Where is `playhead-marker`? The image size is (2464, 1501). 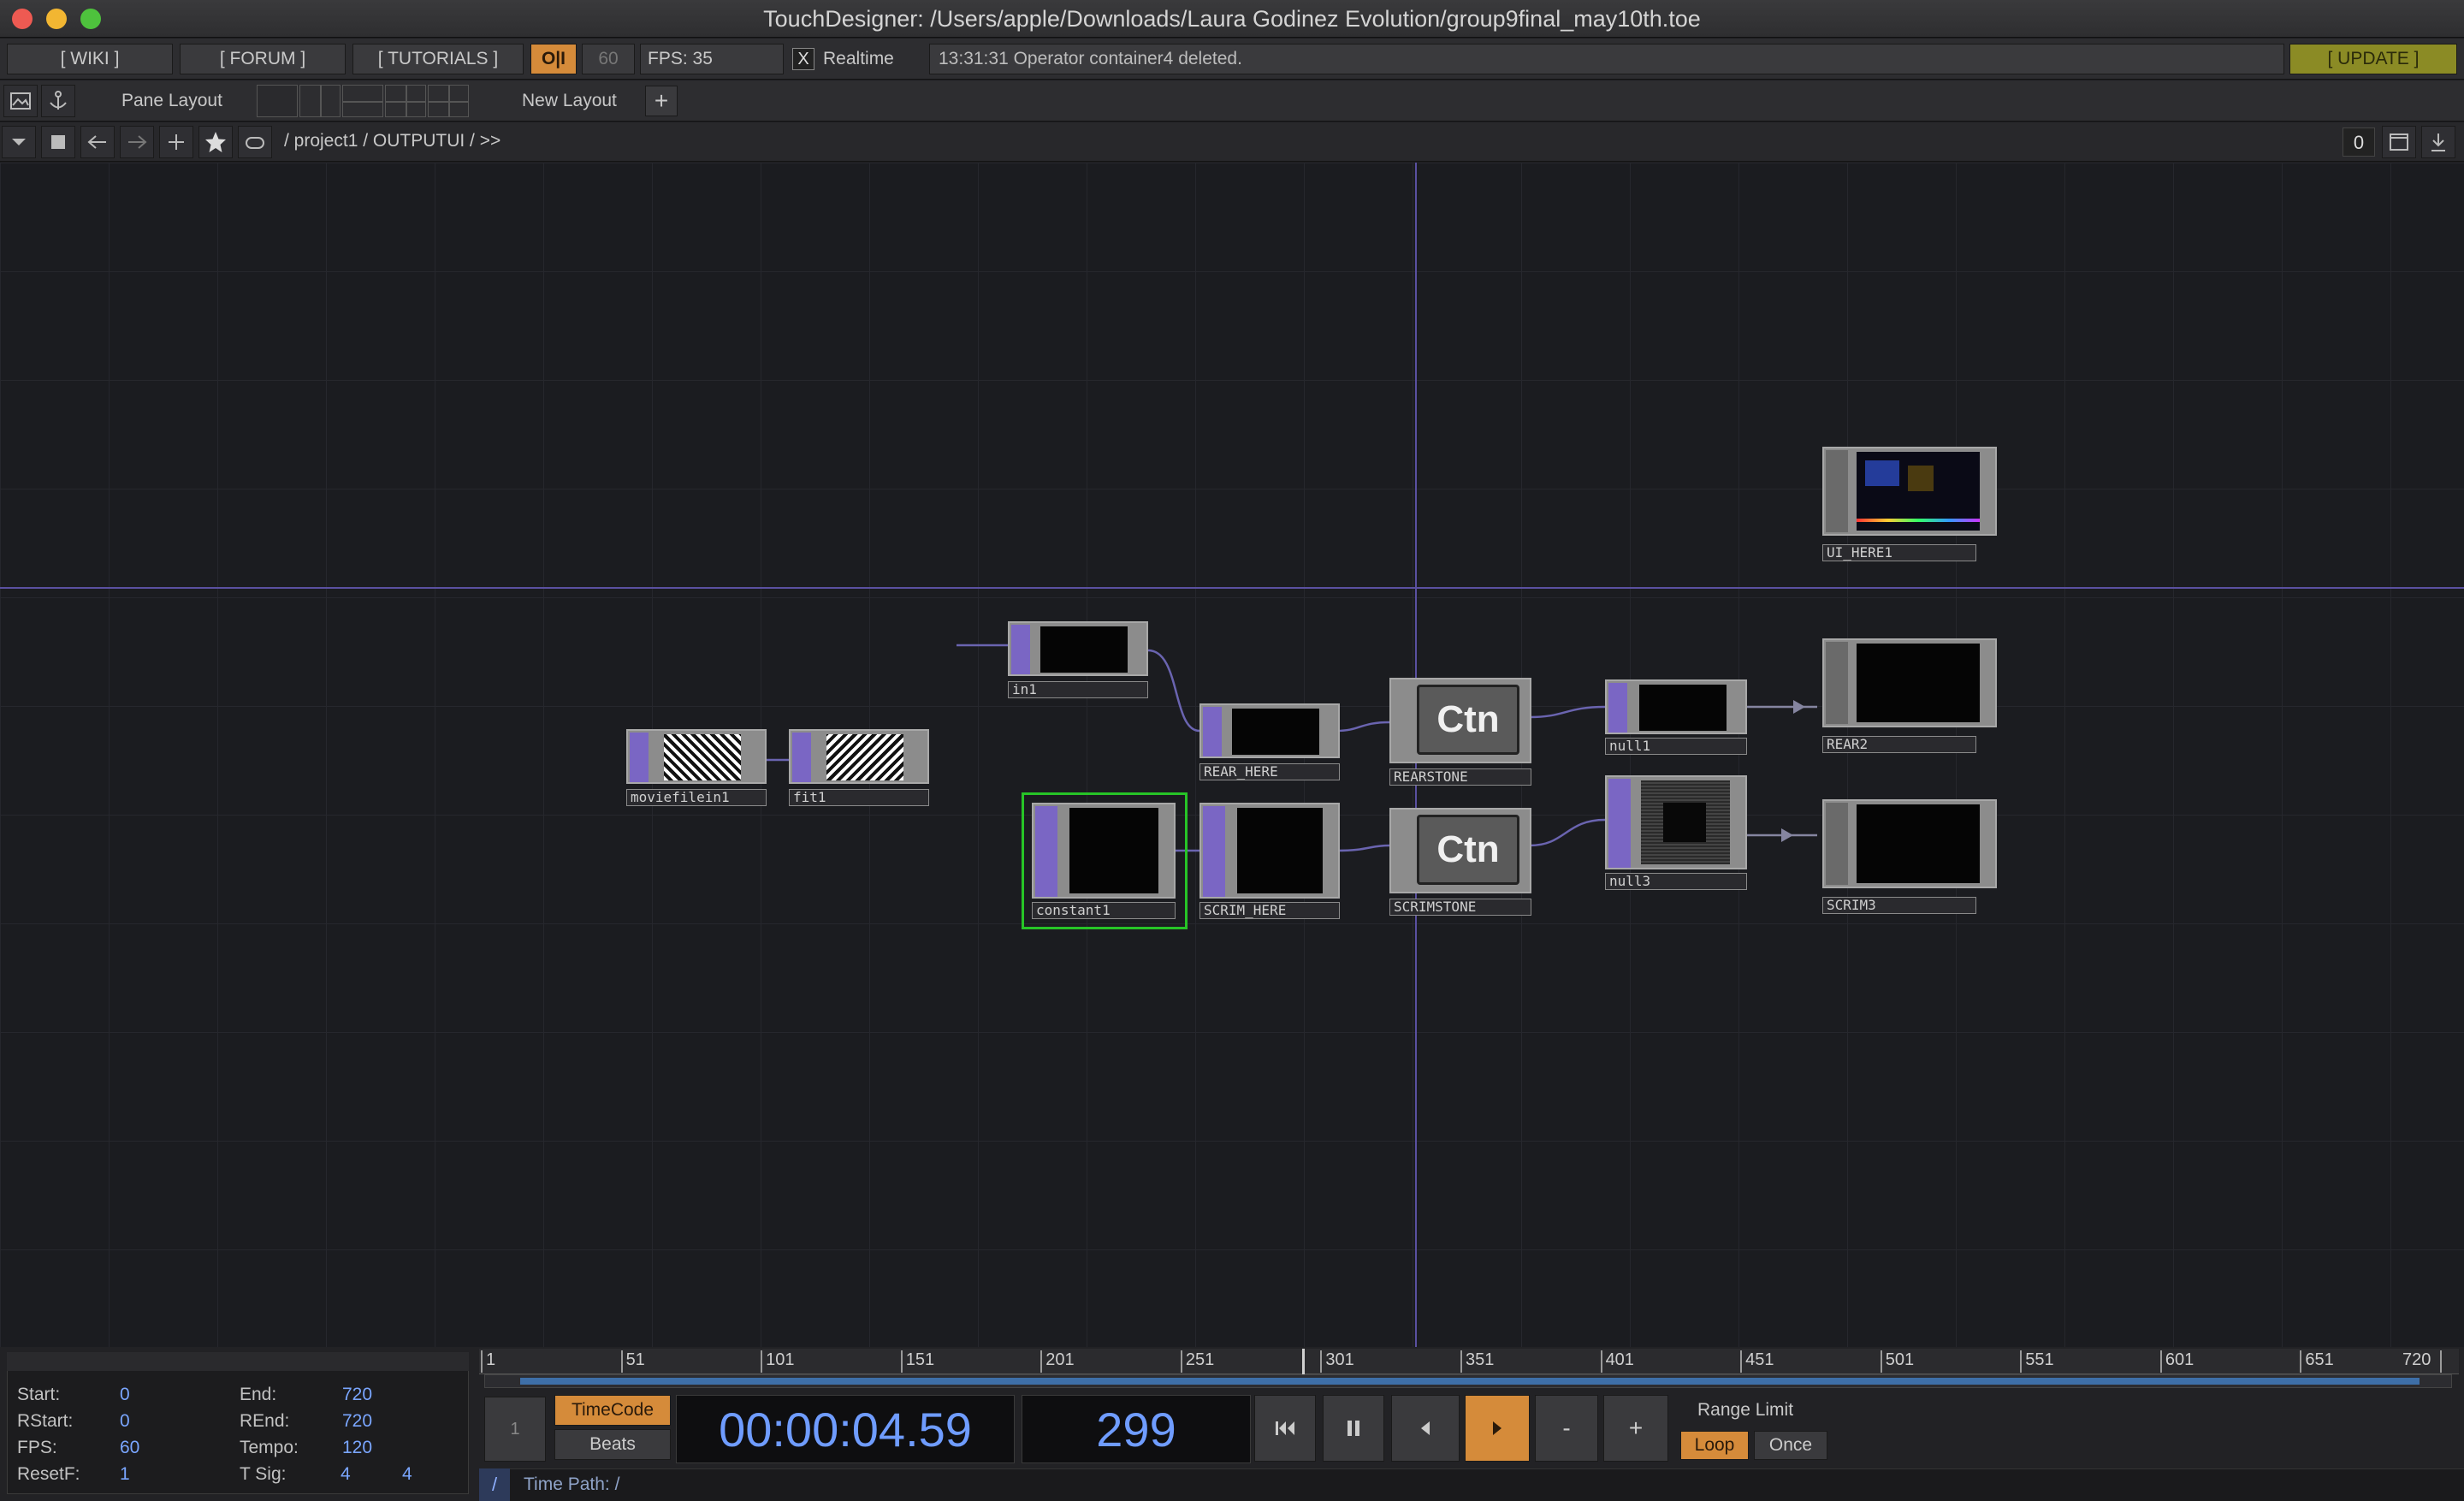
playhead-marker is located at coordinates (1303, 1362).